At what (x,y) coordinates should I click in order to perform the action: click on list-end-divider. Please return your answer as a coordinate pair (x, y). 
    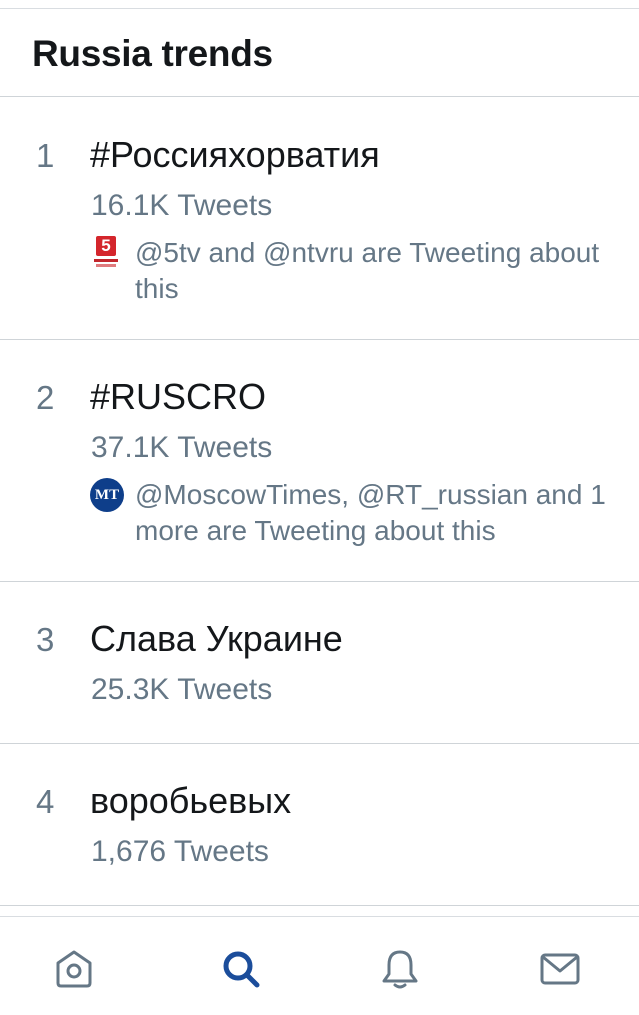
    Looking at the image, I should click on (319, 905).